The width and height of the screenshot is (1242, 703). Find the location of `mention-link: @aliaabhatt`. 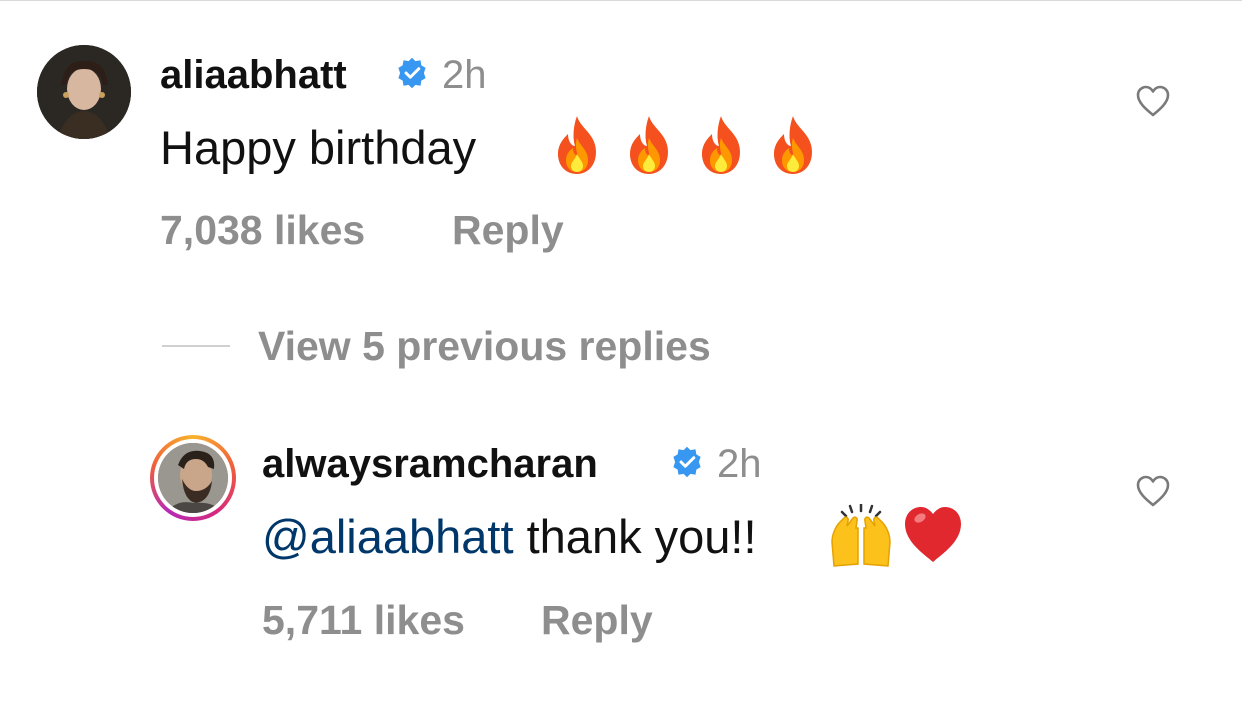

mention-link: @aliaabhatt is located at coordinates (388, 536).